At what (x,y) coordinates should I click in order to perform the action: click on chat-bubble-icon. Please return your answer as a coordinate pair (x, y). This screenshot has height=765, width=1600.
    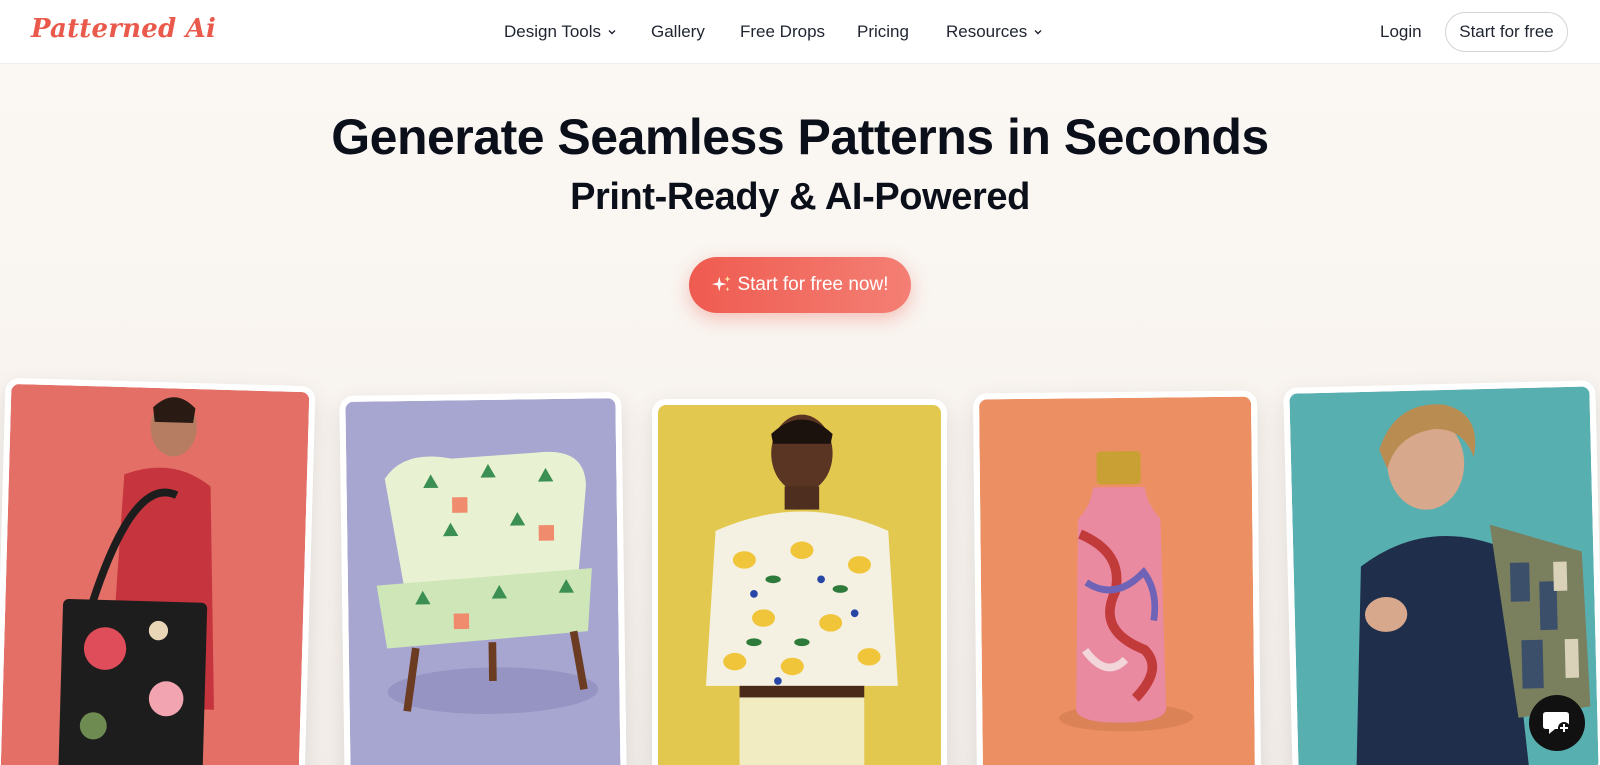
    Looking at the image, I should click on (1556, 723).